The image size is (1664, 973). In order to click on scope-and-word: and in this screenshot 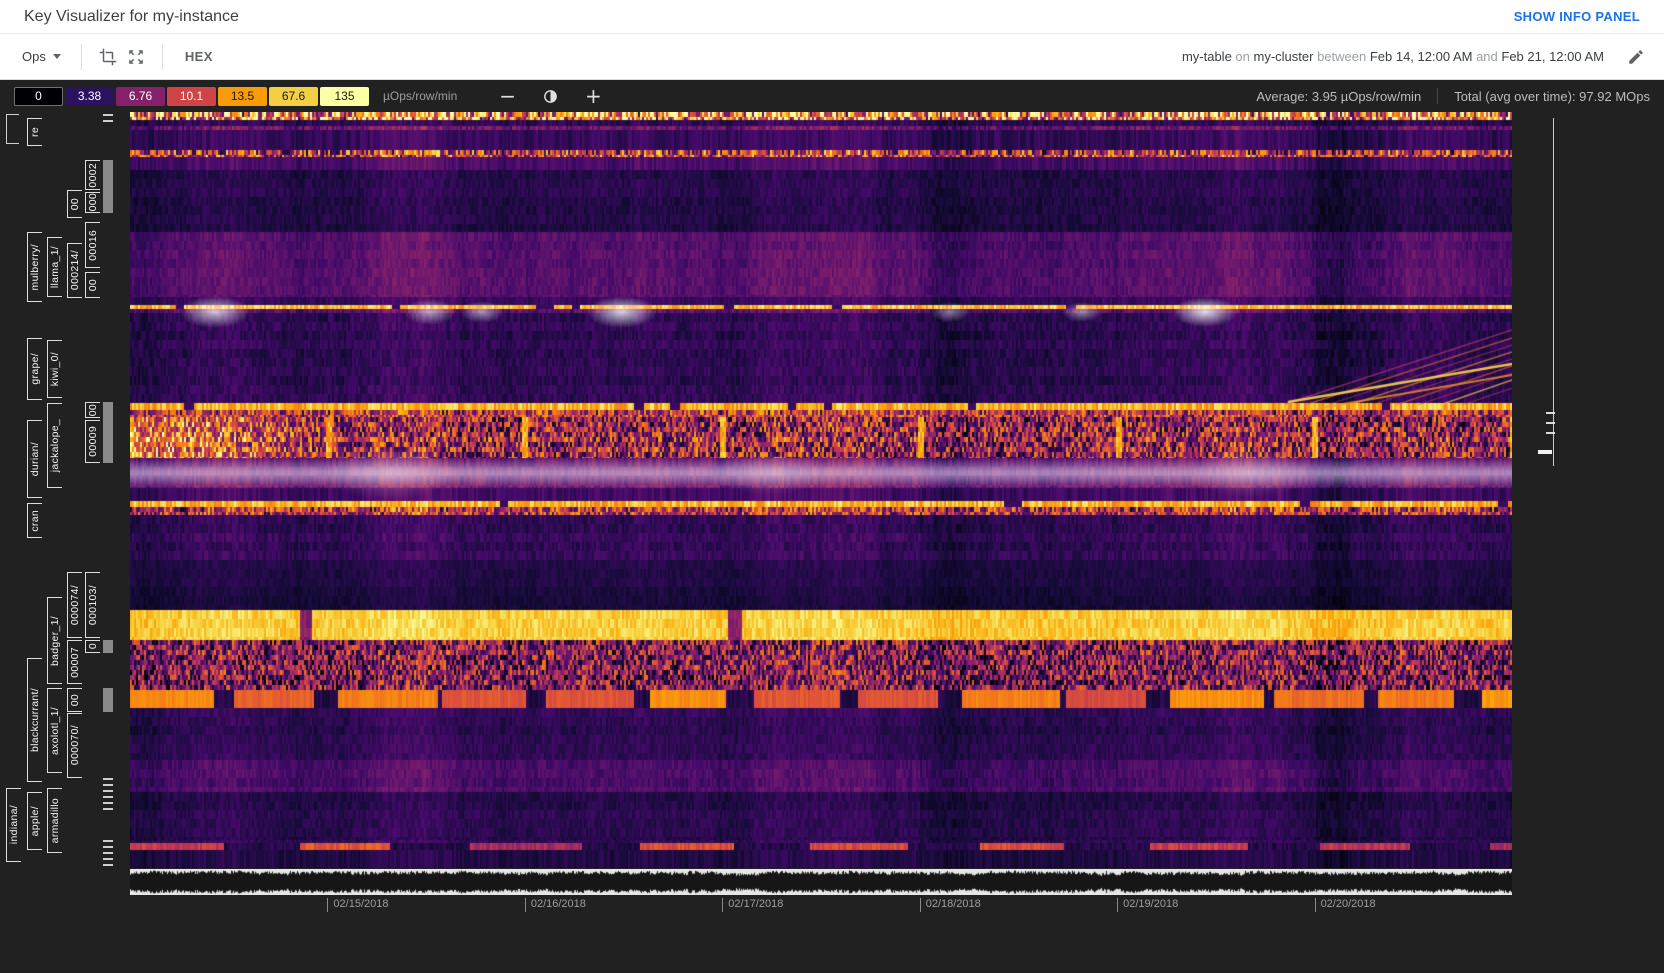, I will do `click(1487, 56)`.